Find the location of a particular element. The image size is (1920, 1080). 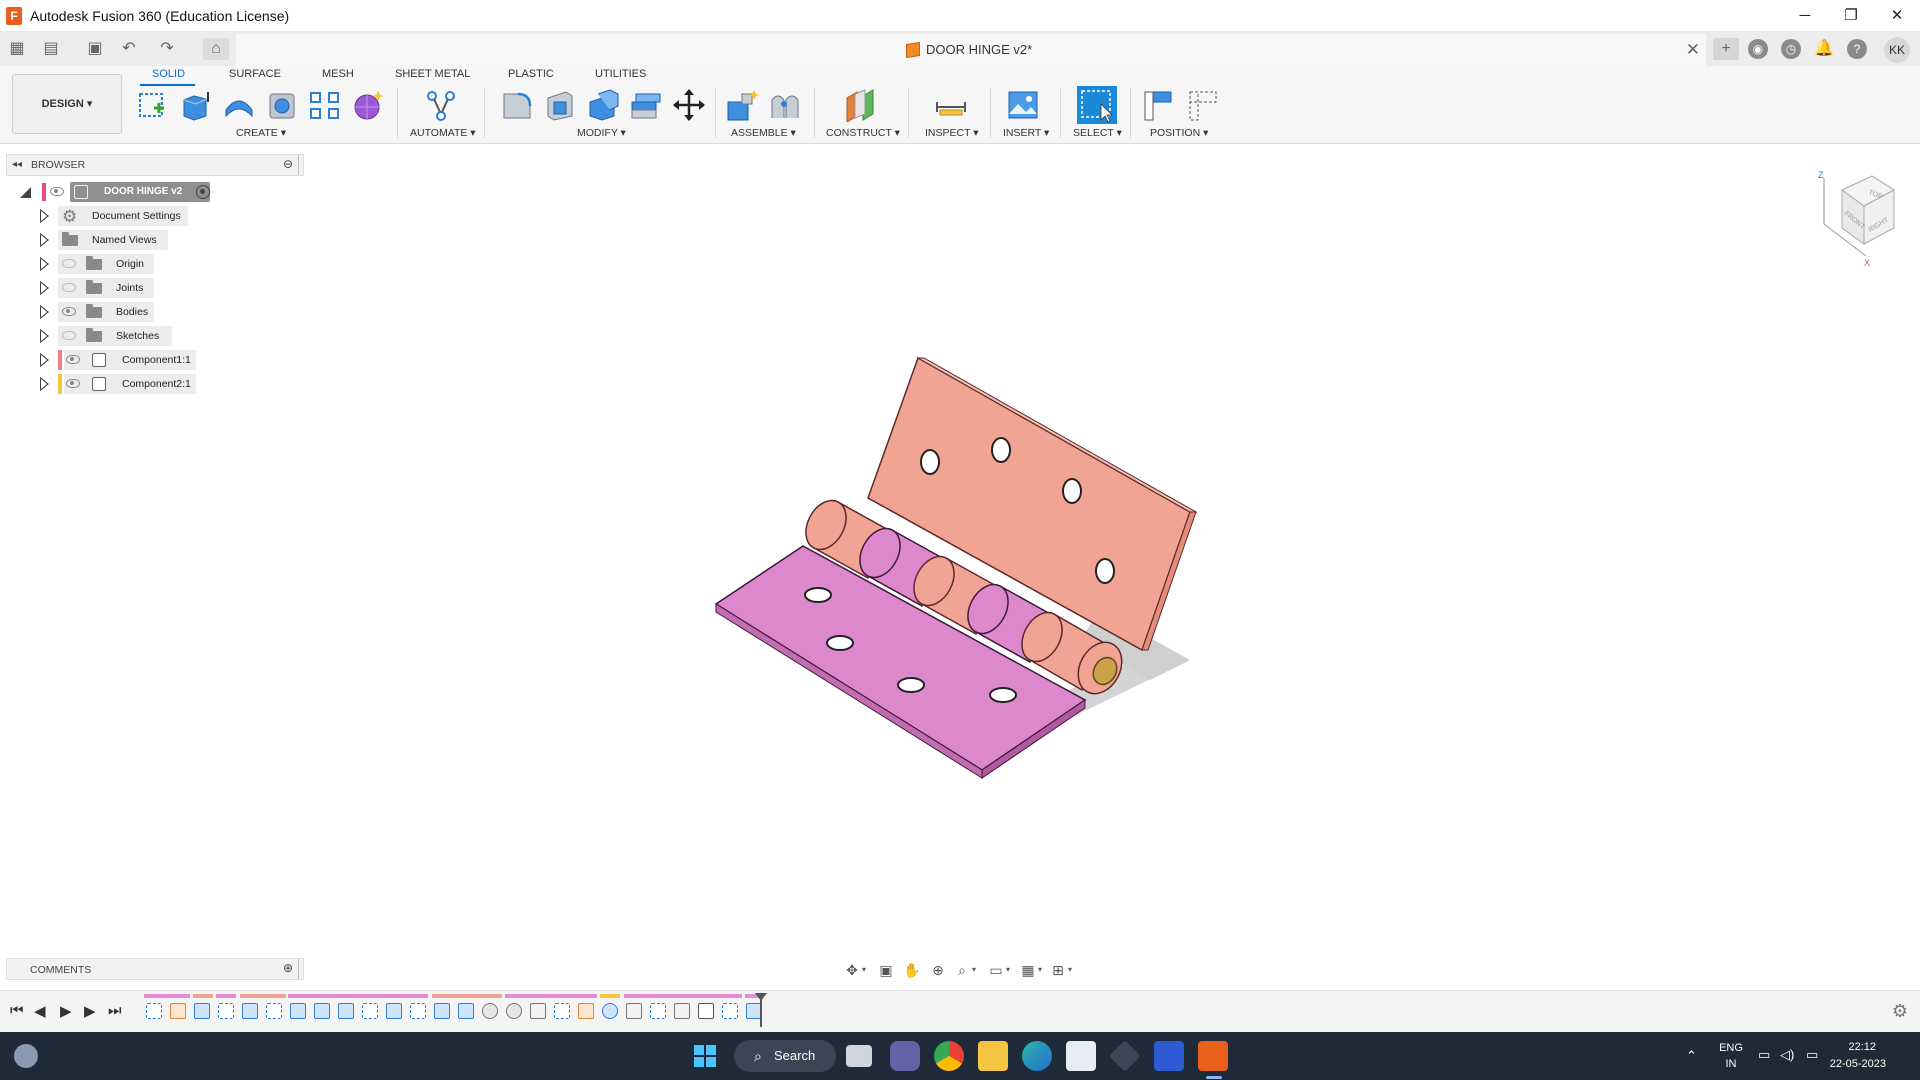

document-tab: DOOR HINGE v2* ✕ is located at coordinates (971, 50).